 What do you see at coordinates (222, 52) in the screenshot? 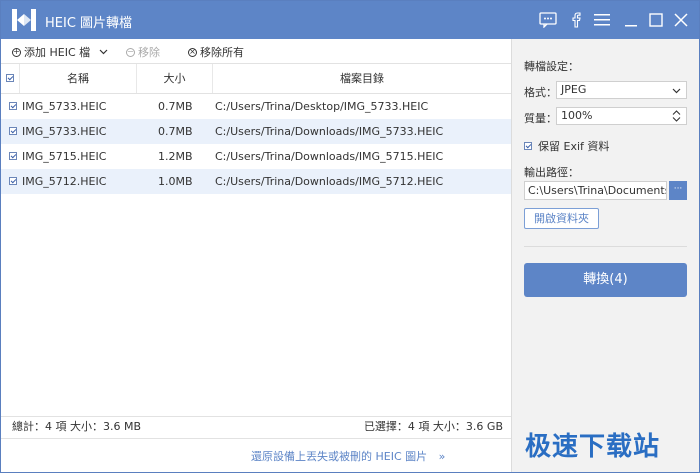
I see `remove-all-label: 移除所有` at bounding box center [222, 52].